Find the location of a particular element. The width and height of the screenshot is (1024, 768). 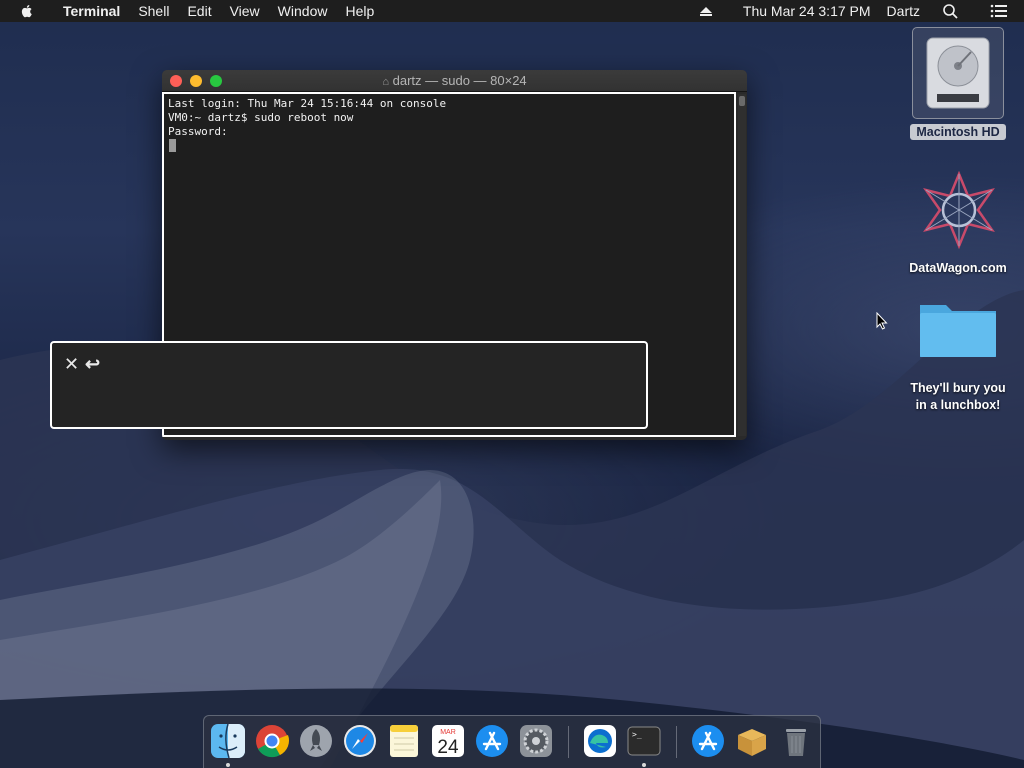

macintosh-hd-label: Macintosh HD is located at coordinates (958, 132).